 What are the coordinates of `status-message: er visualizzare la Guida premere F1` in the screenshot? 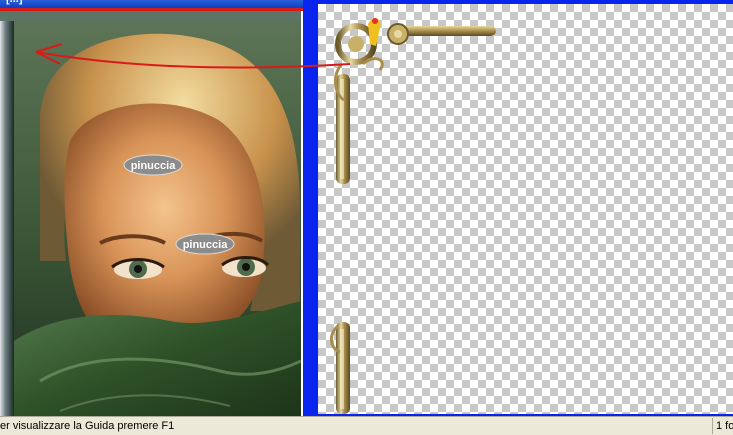 It's located at (87, 426).